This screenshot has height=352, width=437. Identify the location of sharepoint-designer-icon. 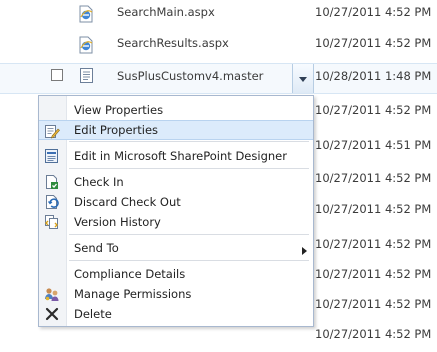
(52, 156).